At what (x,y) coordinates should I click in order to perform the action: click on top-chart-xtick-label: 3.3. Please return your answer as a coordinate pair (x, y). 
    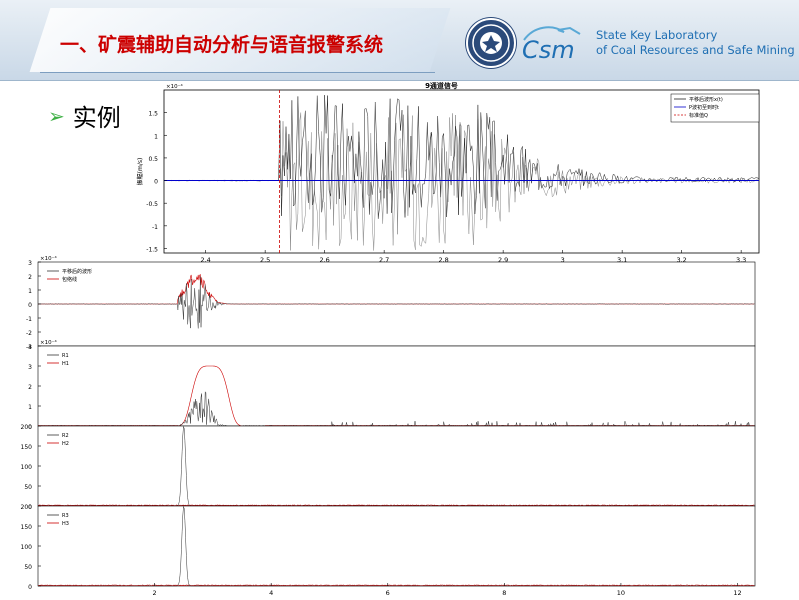
    Looking at the image, I should click on (741, 260).